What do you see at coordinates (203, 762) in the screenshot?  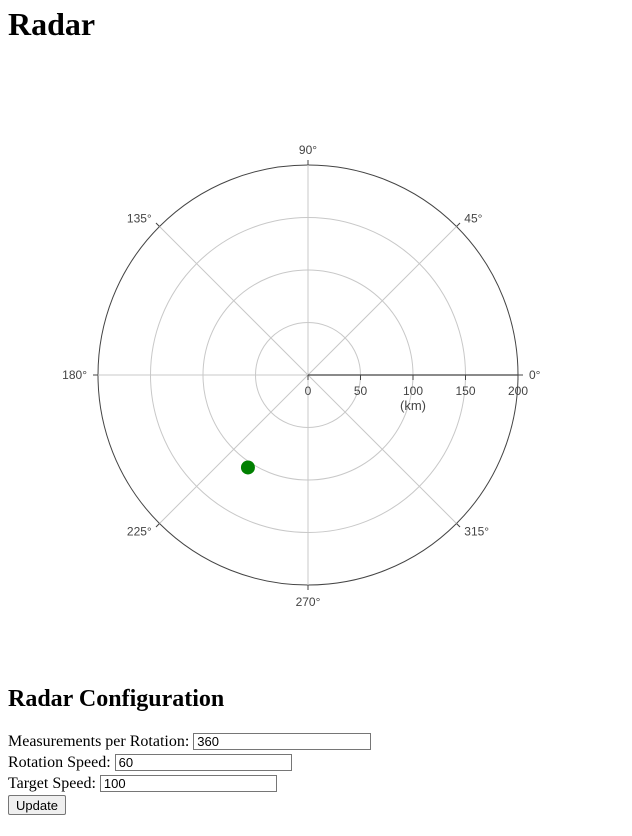 I see `rotation-speed-input` at bounding box center [203, 762].